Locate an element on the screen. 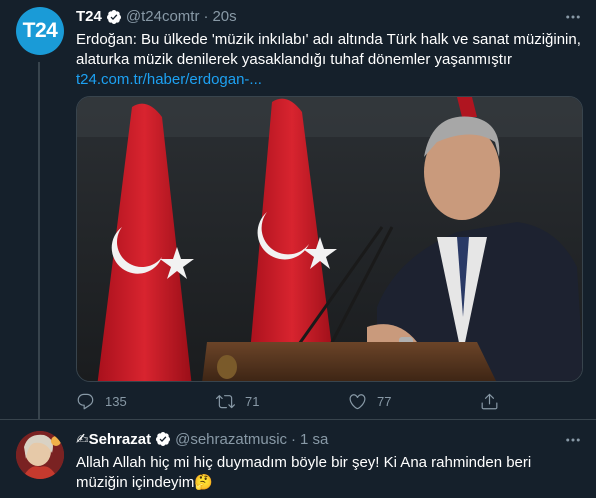 The height and width of the screenshot is (498, 596). reply-count: 135 is located at coordinates (116, 401).